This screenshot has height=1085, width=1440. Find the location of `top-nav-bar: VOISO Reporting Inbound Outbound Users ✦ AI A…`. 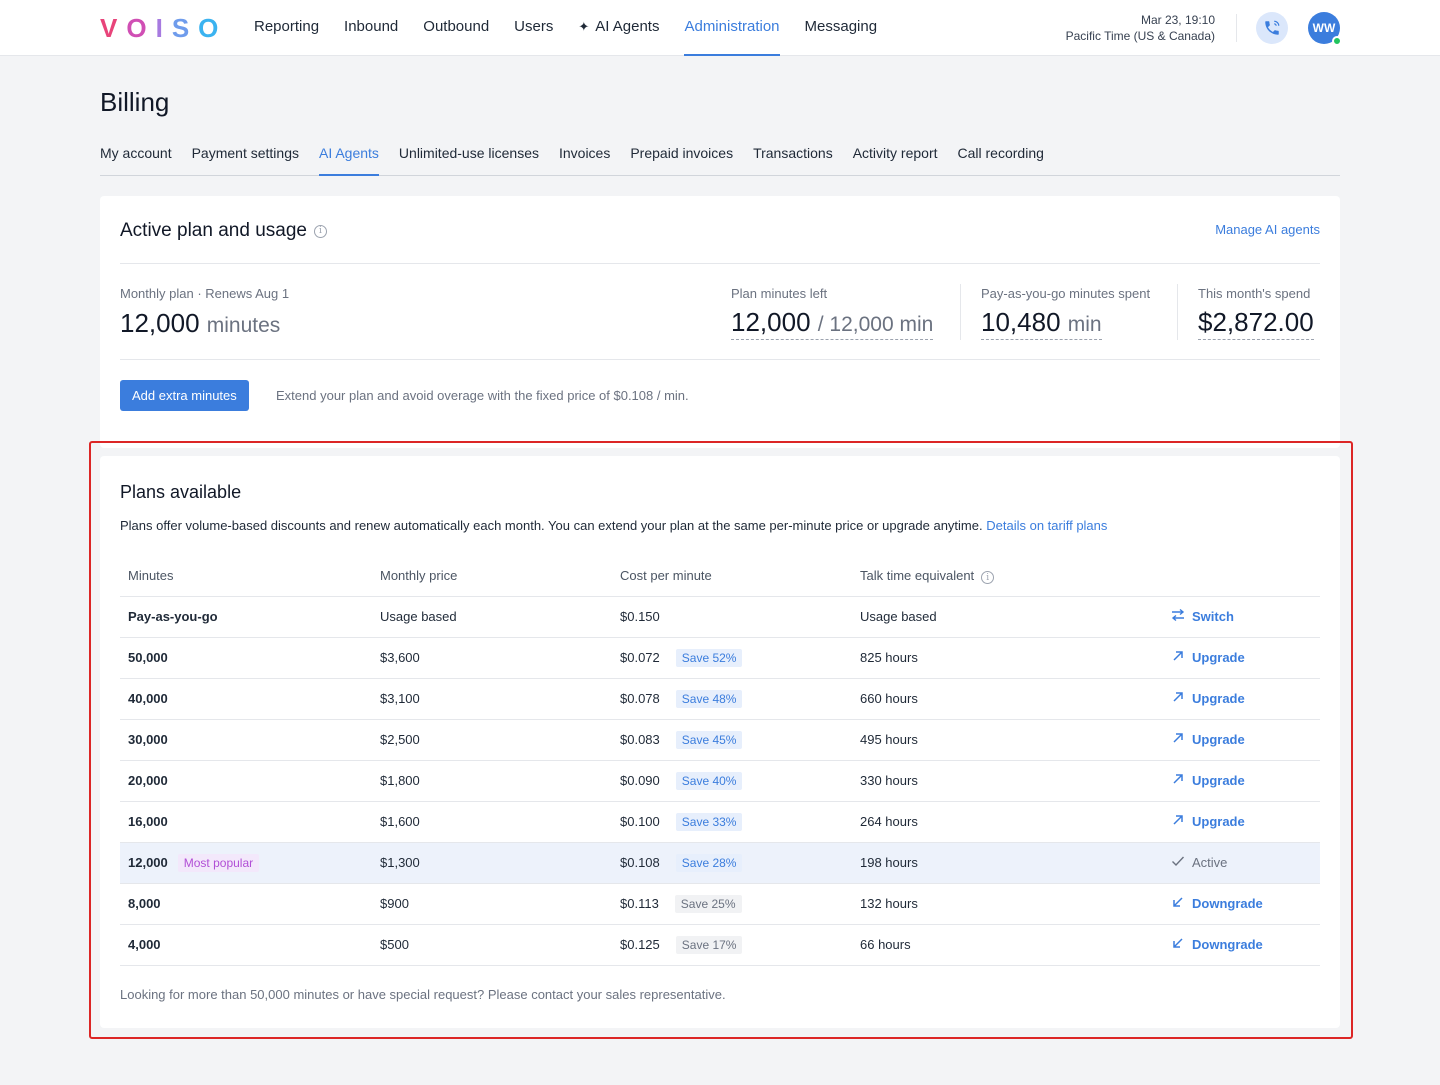

top-nav-bar: VOISO Reporting Inbound Outbound Users ✦ AI A… is located at coordinates (720, 28).